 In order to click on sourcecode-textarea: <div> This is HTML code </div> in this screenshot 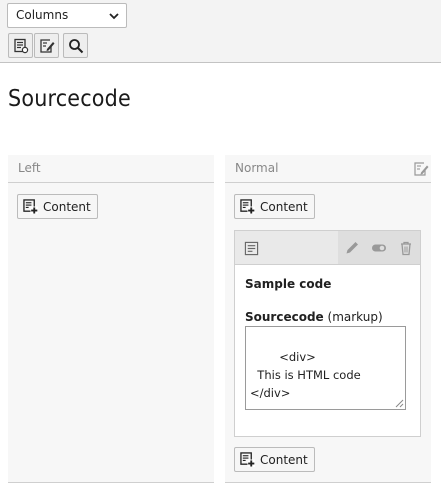, I will do `click(325, 368)`.